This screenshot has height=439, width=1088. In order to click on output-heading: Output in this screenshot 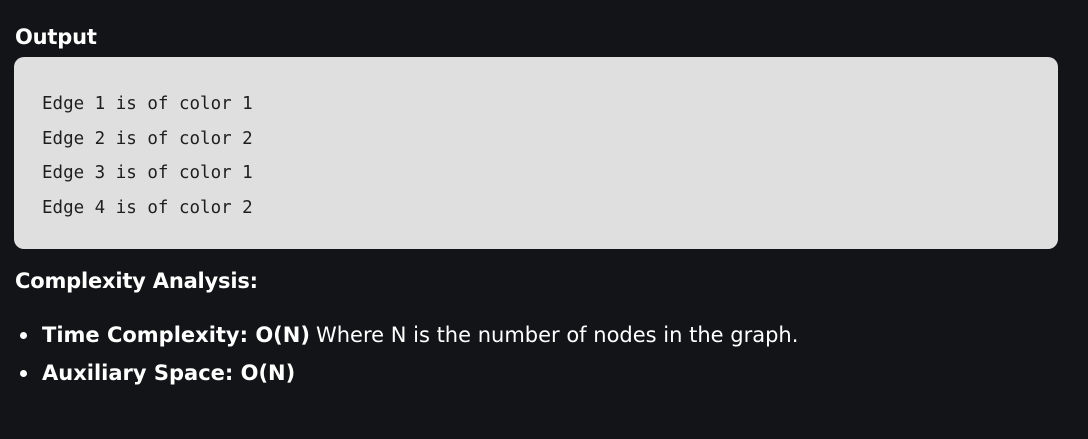, I will do `click(56, 37)`.